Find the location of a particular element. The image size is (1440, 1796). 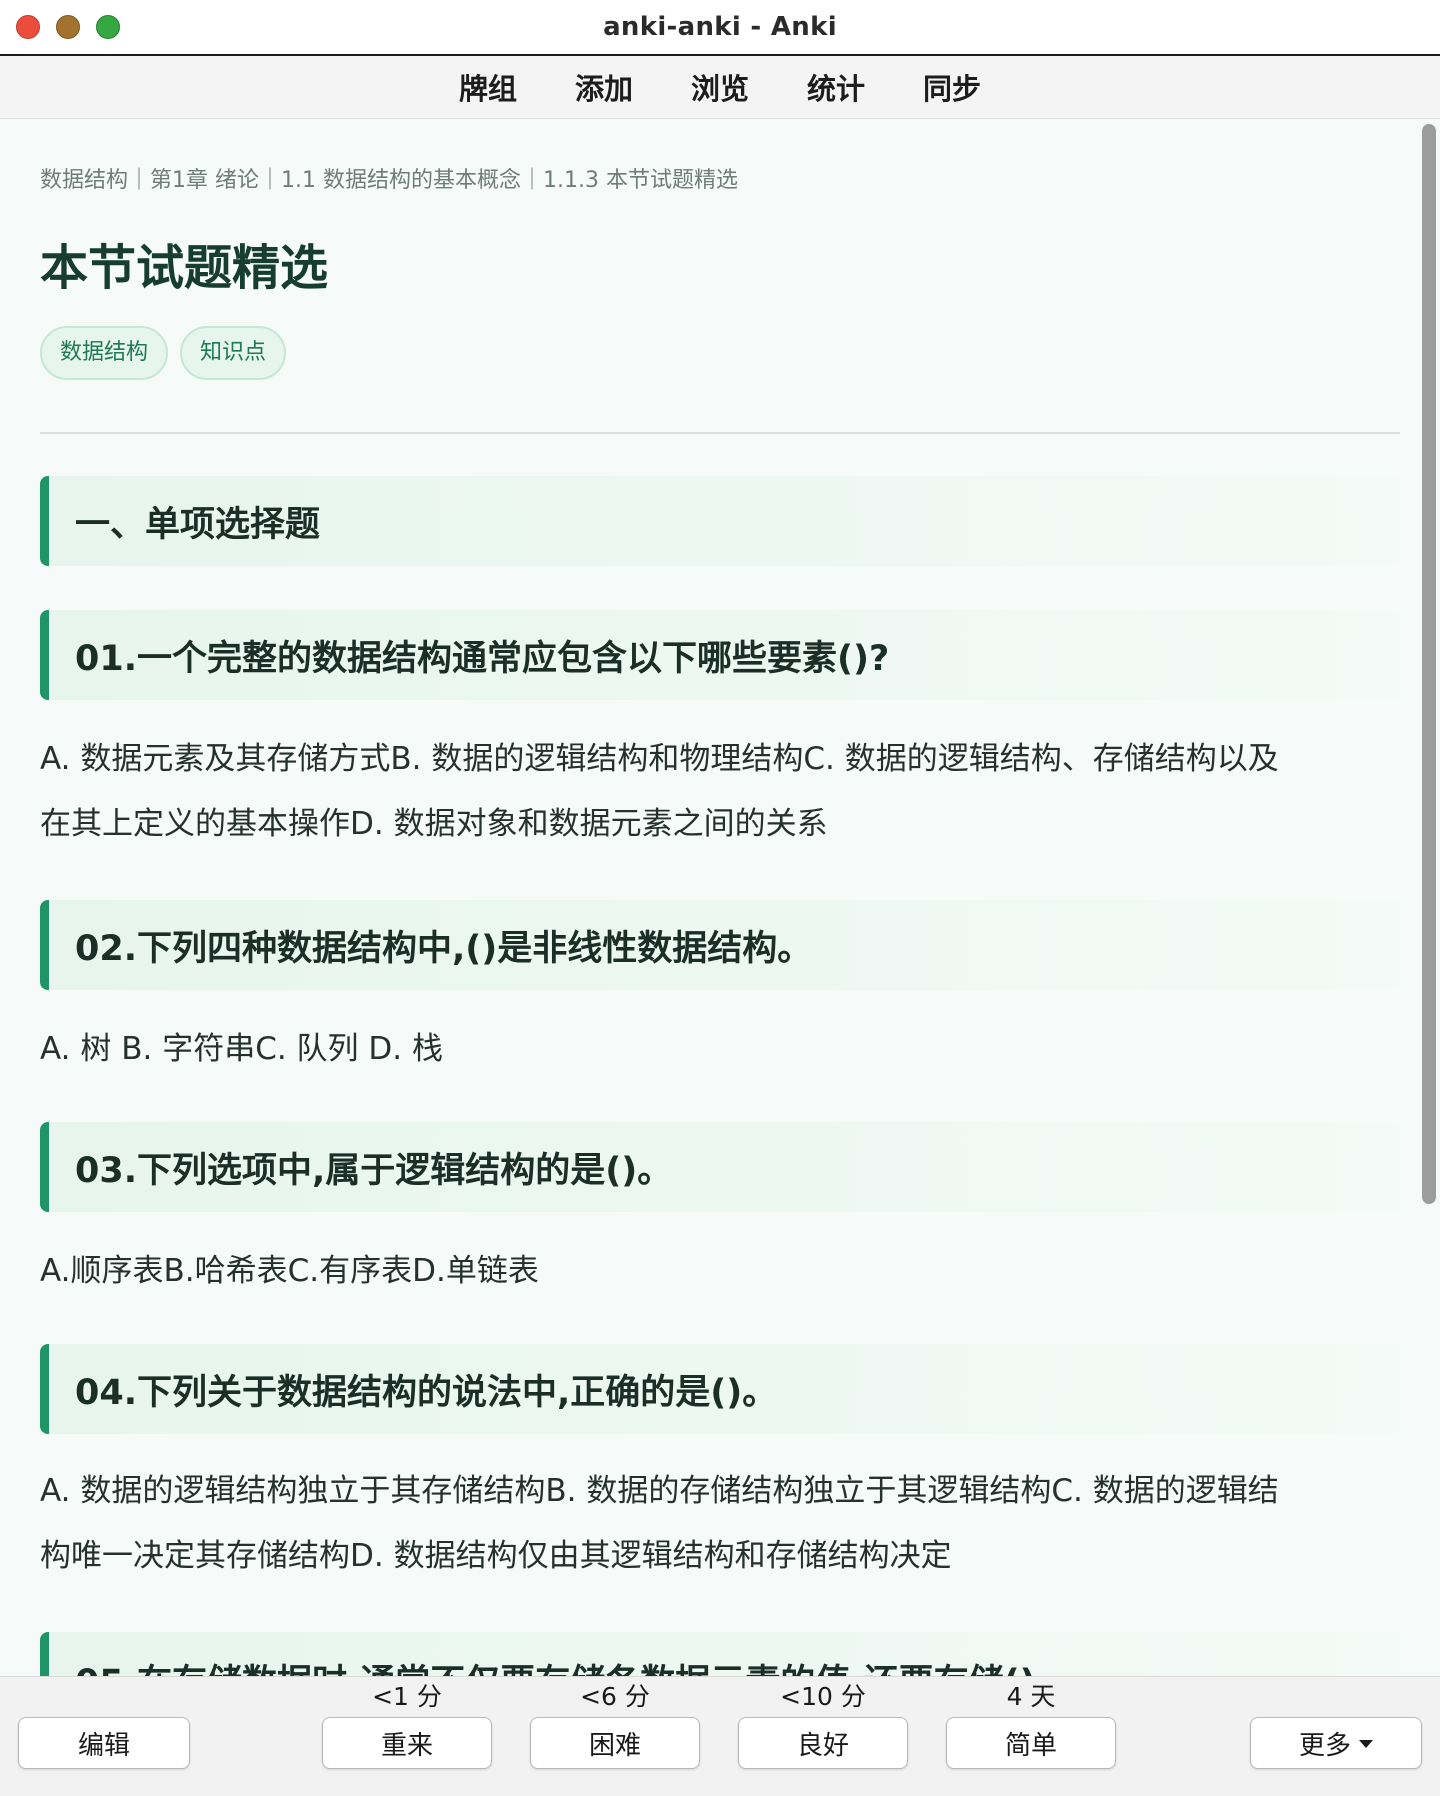

again-button: 重来 is located at coordinates (407, 1743).